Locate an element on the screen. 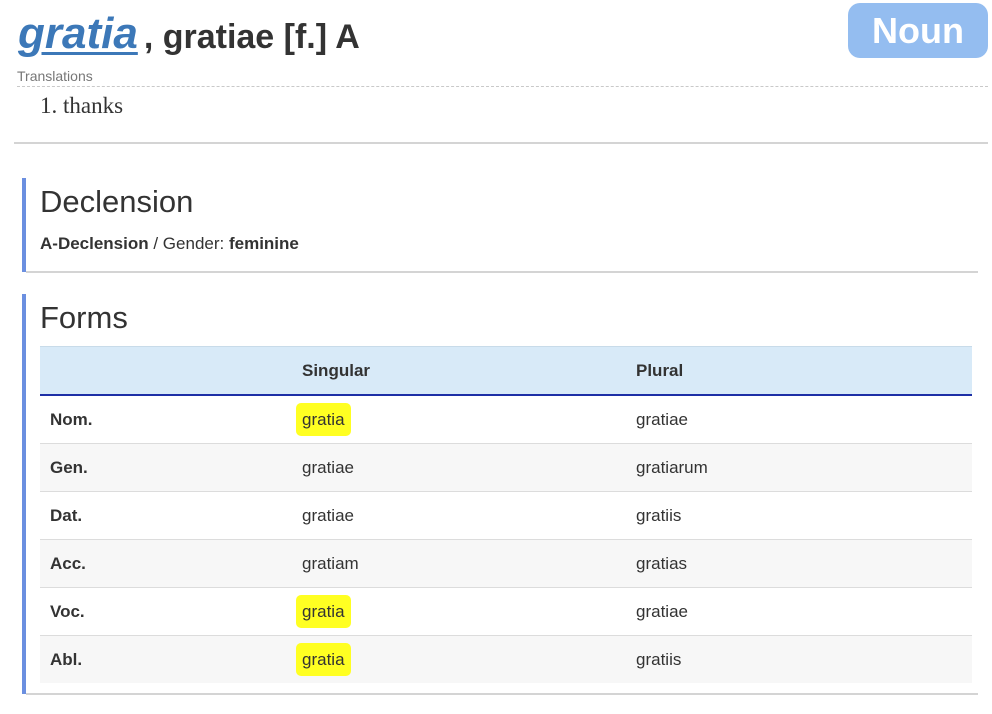  case-label: Abl. is located at coordinates (171, 659).